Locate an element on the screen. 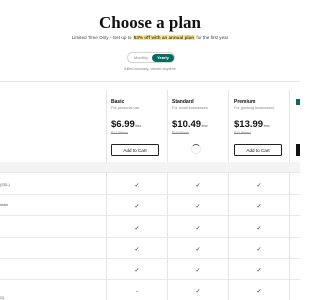 This screenshot has height=300, width=320. billing-toggle: Monthly Yearly is located at coordinates (151, 57).